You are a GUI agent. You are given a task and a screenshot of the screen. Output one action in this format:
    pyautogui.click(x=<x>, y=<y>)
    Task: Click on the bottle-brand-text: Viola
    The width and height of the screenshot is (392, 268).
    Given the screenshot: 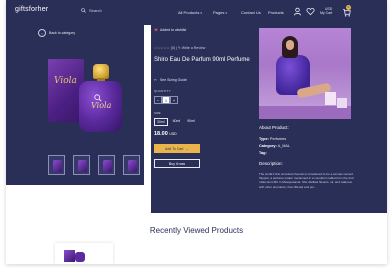 What is the action you would take?
    pyautogui.click(x=101, y=105)
    